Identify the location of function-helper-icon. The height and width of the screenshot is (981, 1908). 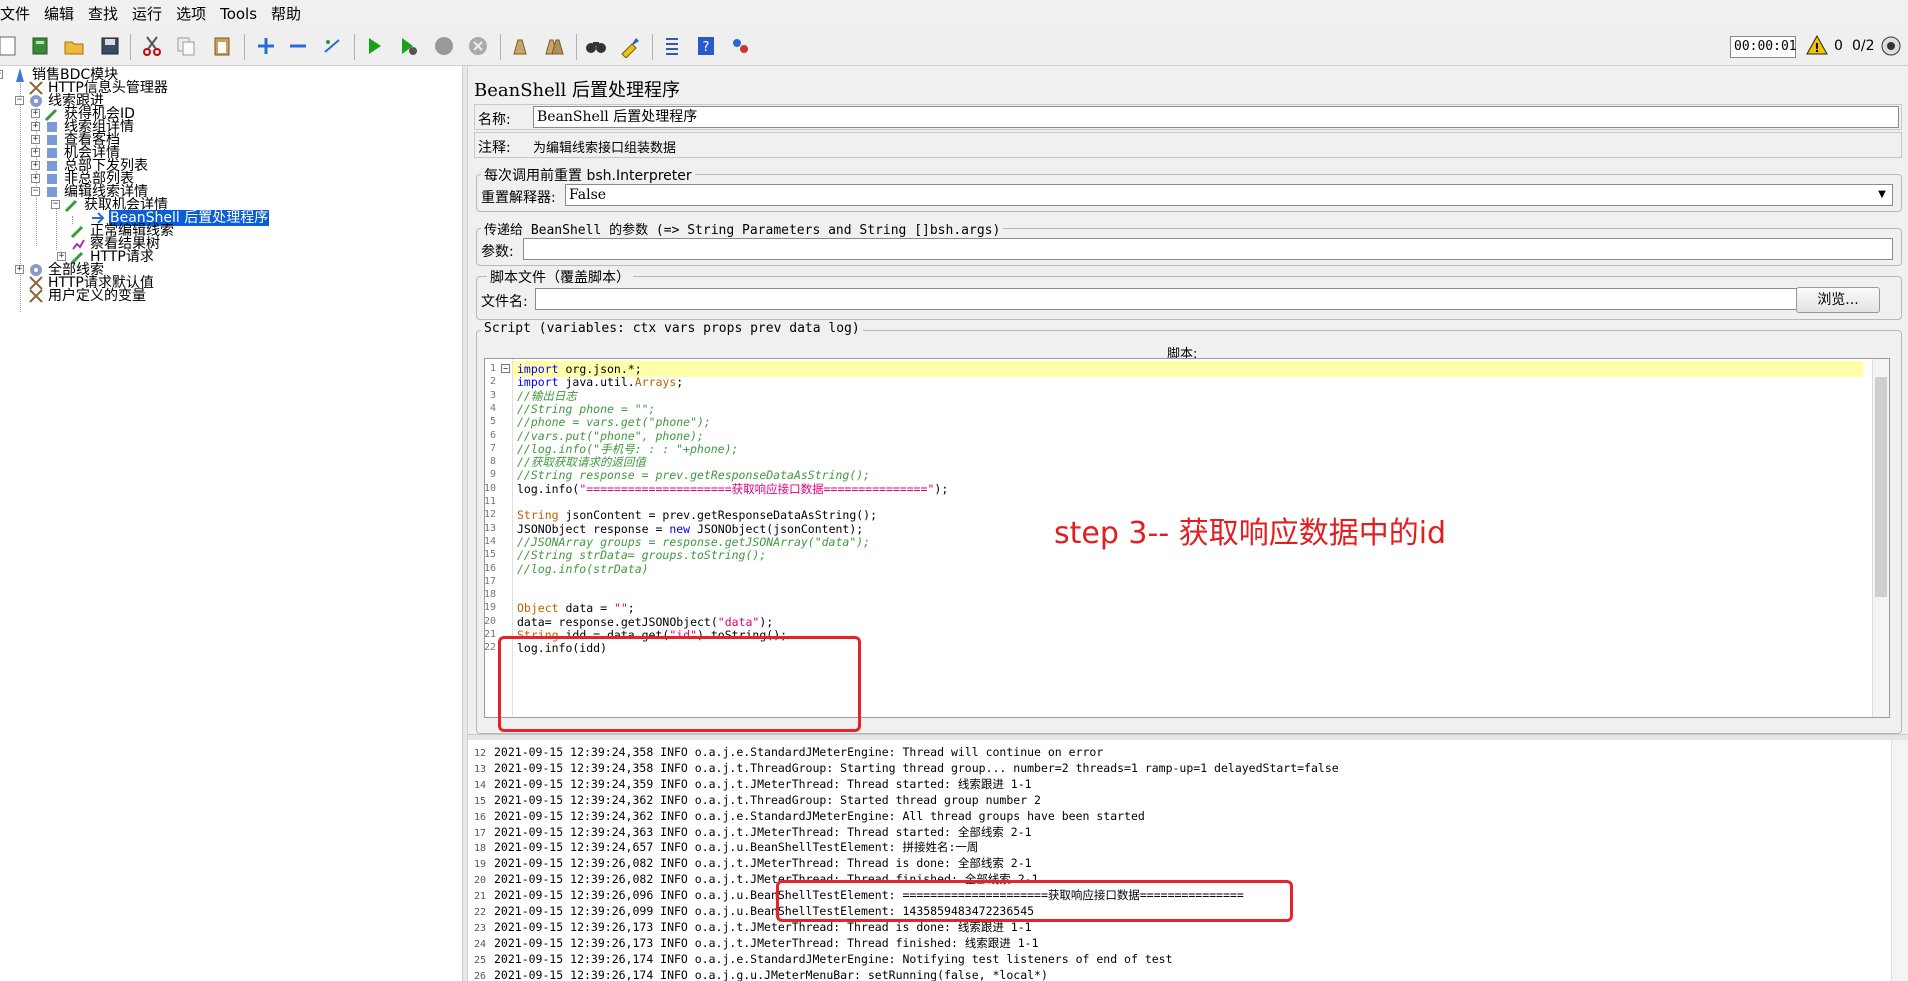
(672, 46).